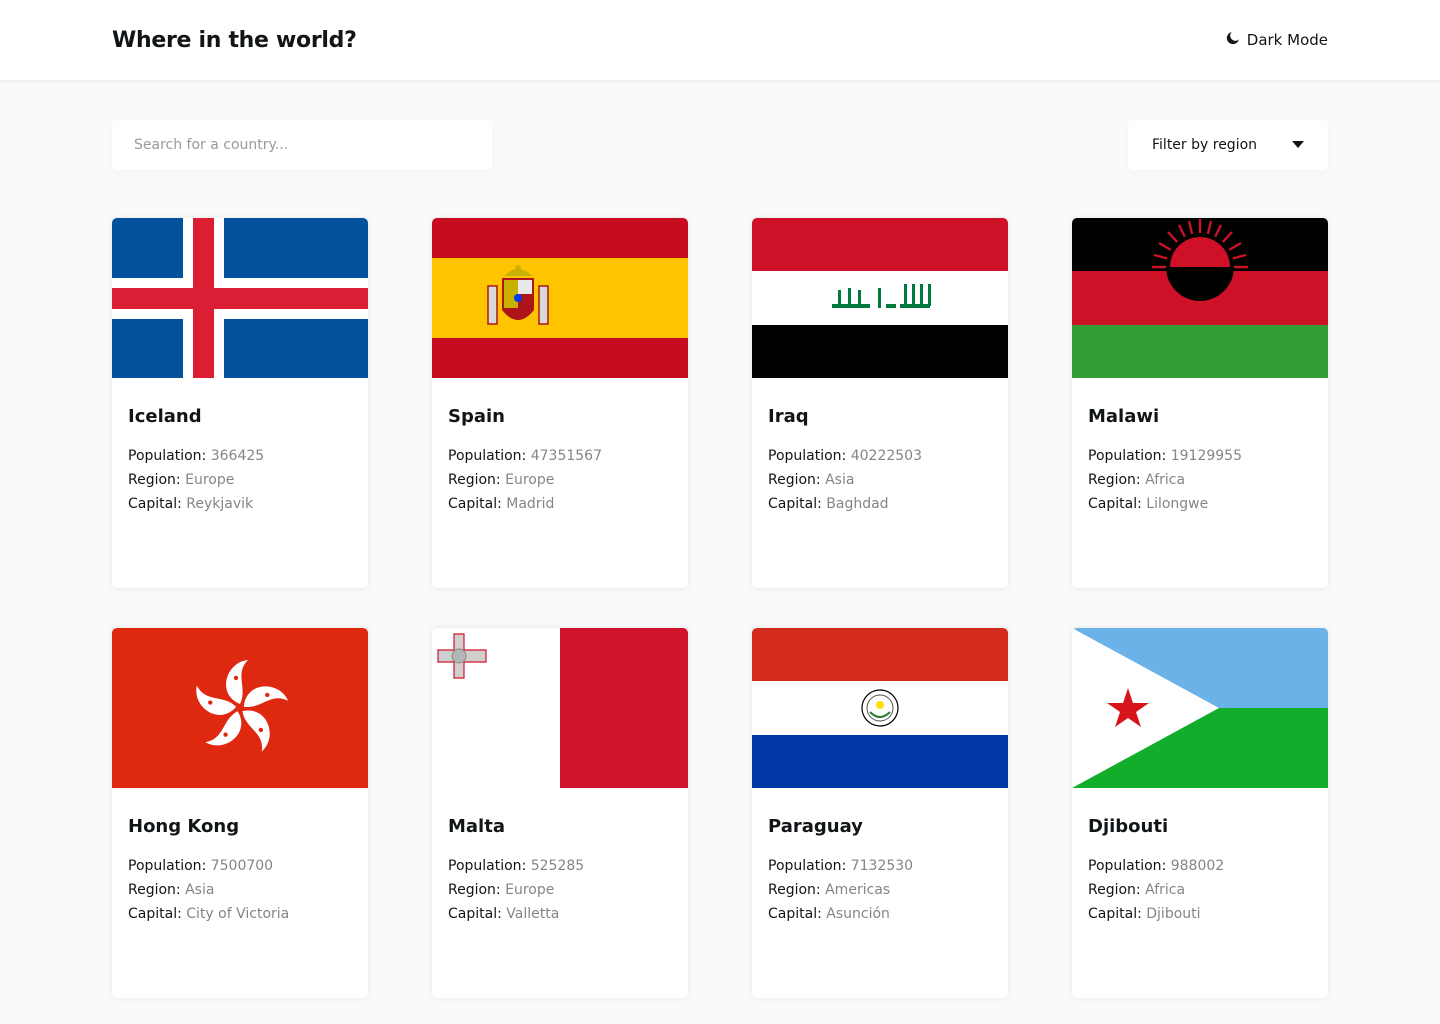 This screenshot has width=1440, height=1024. Describe the element at coordinates (788, 416) in the screenshot. I see `country-name: Iraq` at that location.